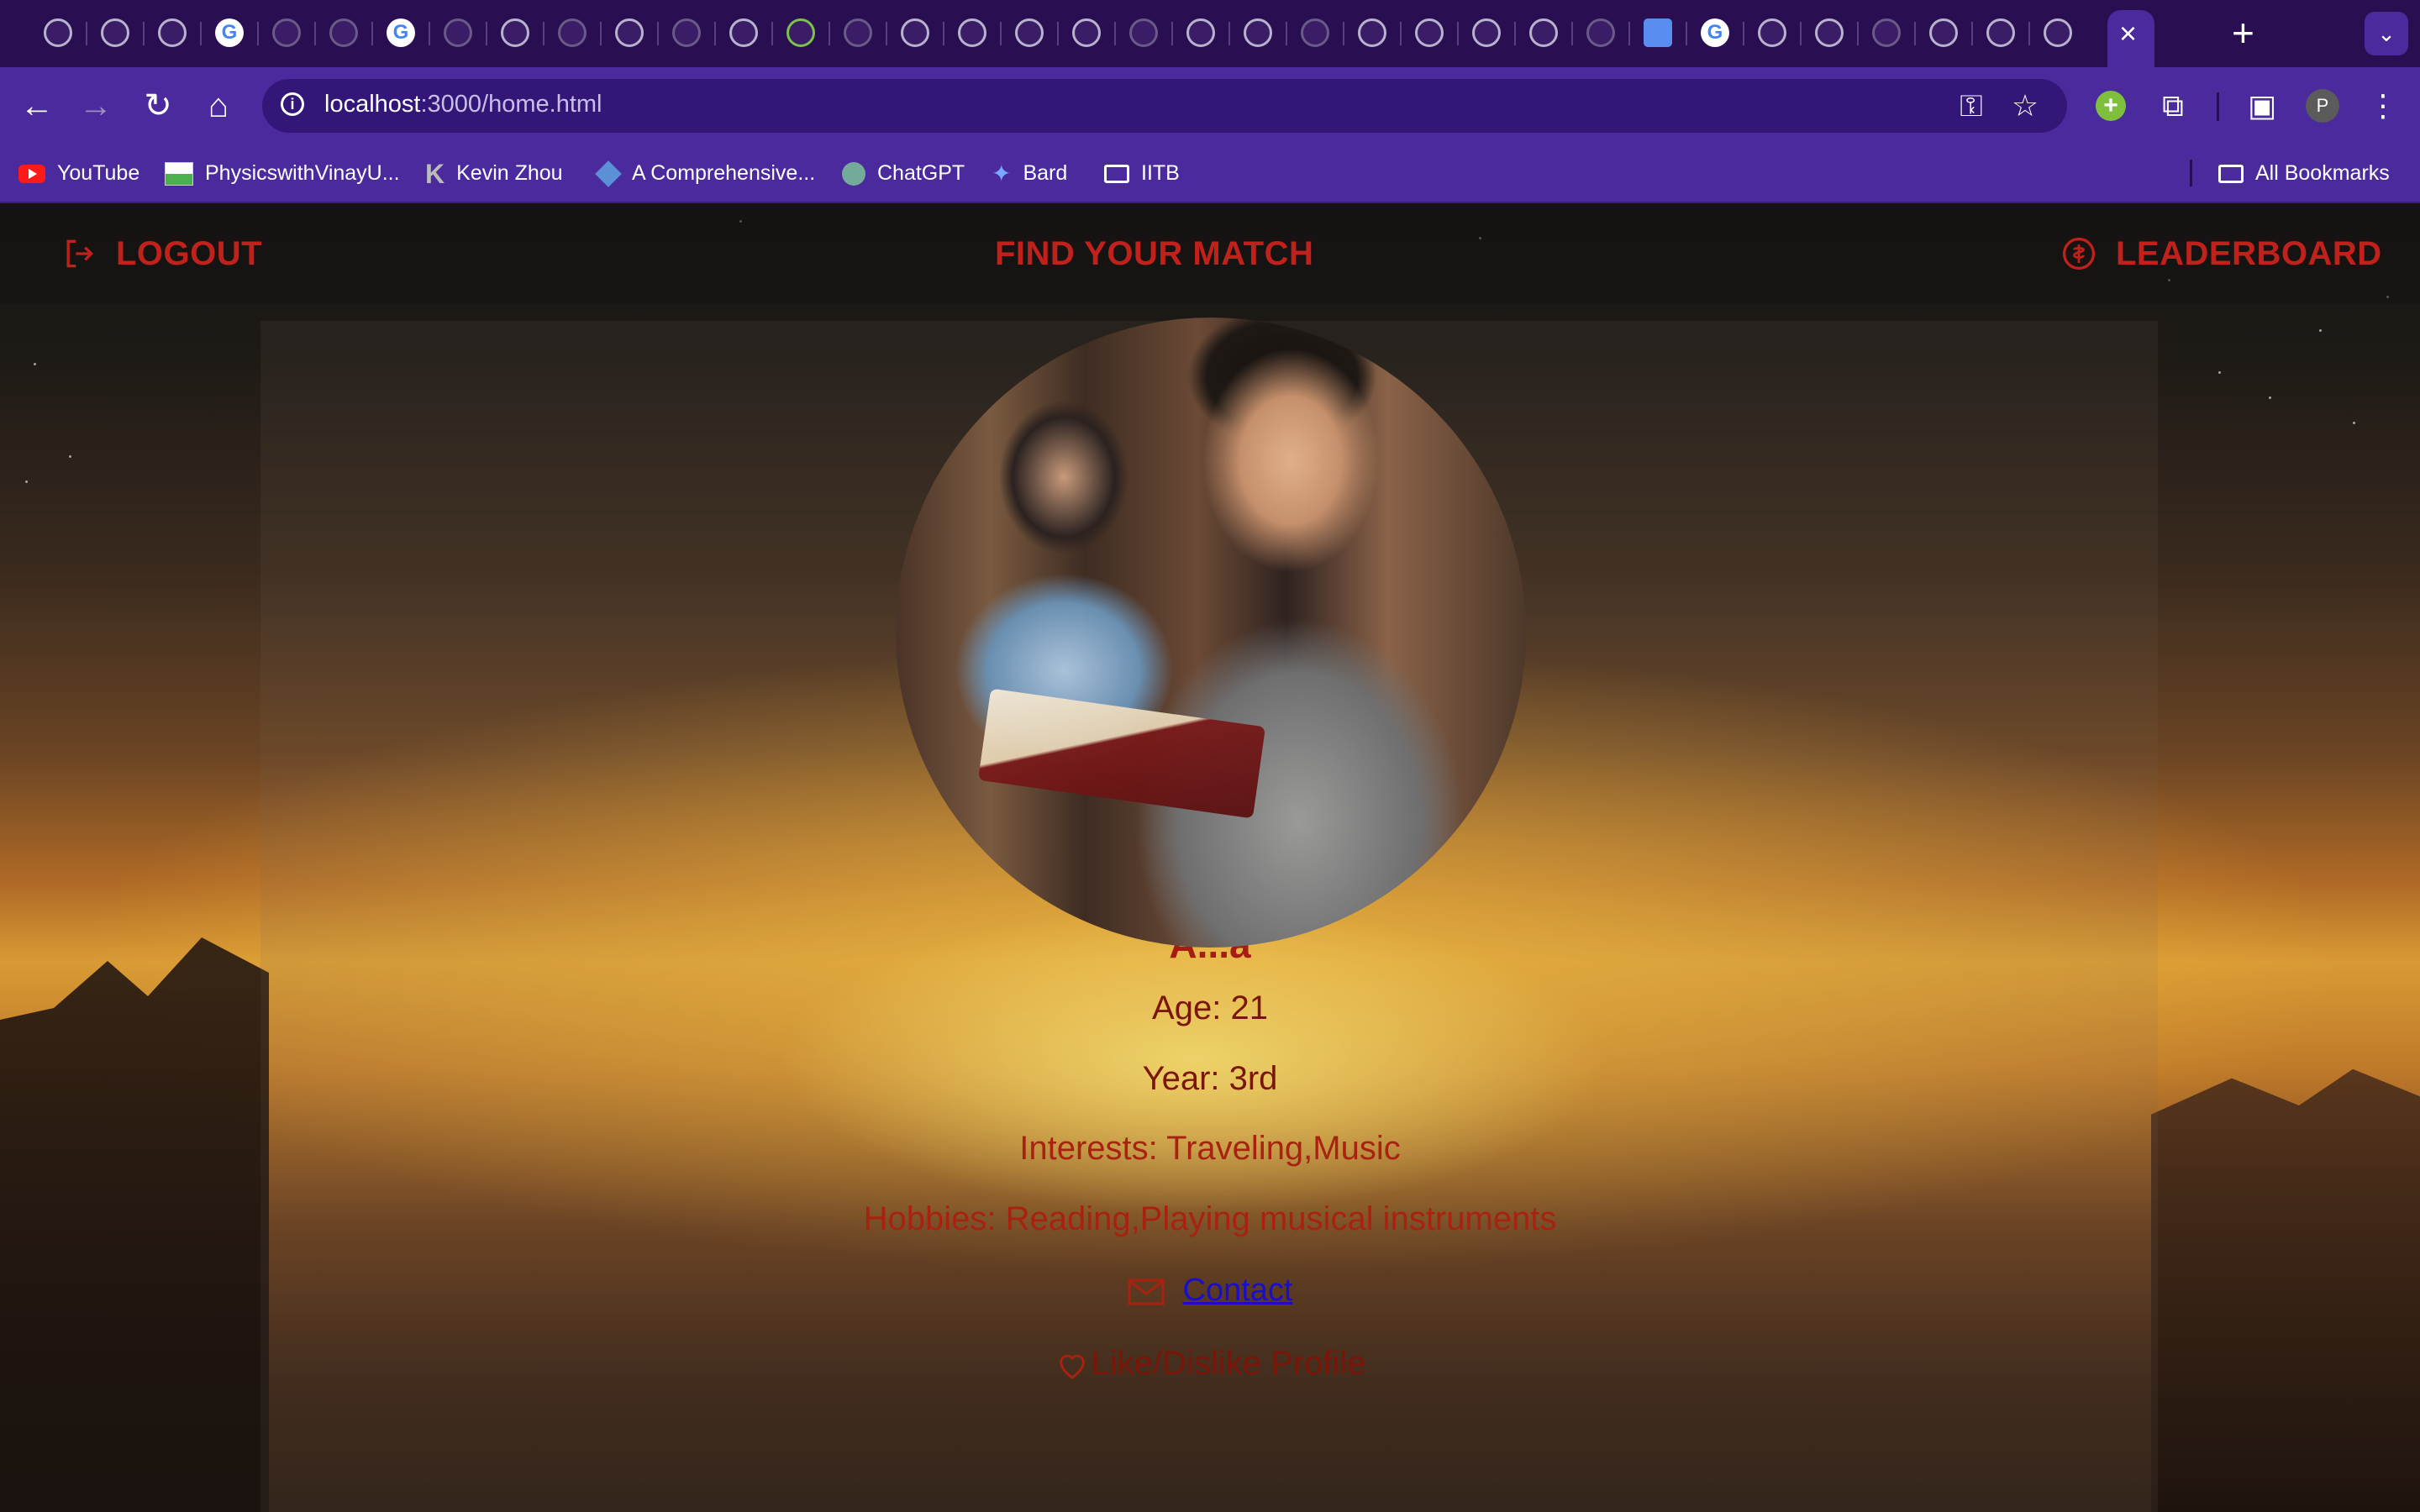 The width and height of the screenshot is (2420, 1512). I want to click on leaderboard-icon, so click(2079, 253).